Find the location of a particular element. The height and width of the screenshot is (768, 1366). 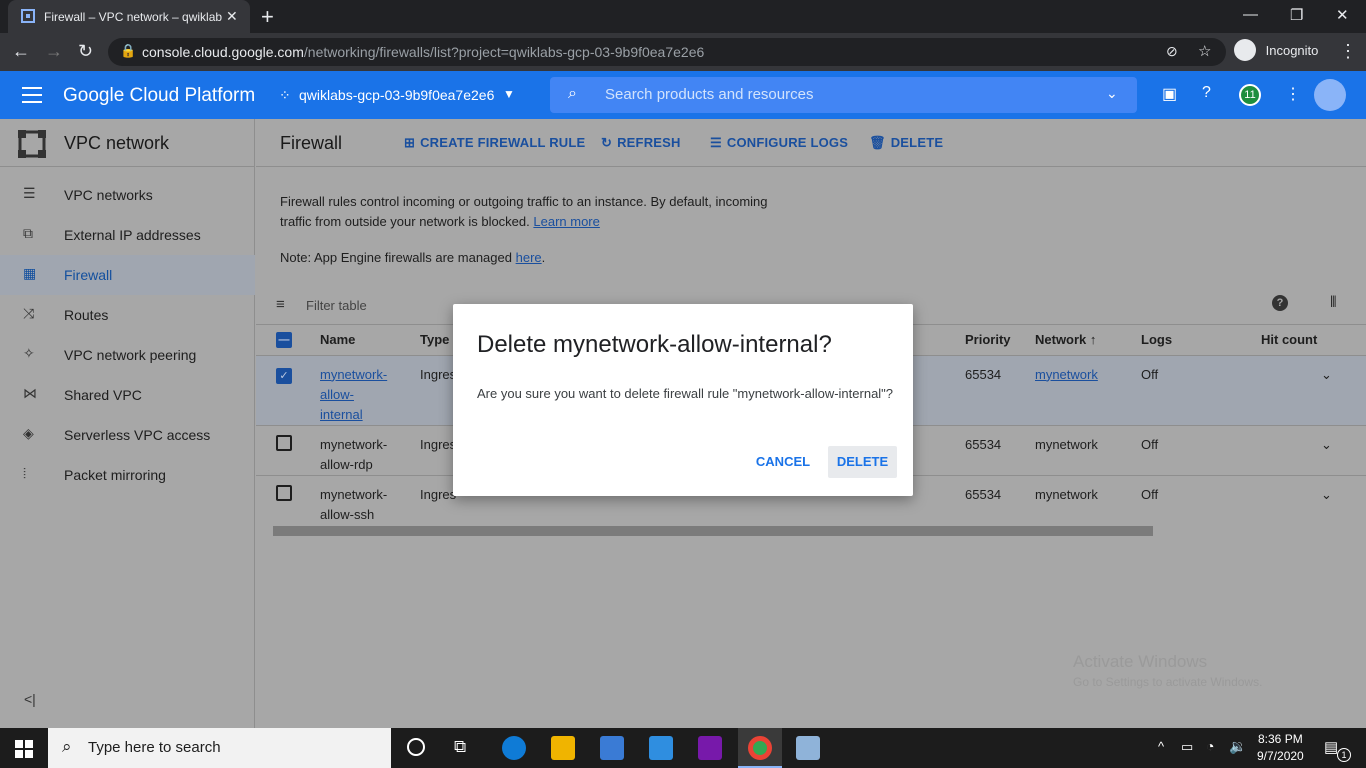

configure-logs-button: ☰ CONFIGURE LOGS is located at coordinates (779, 143).